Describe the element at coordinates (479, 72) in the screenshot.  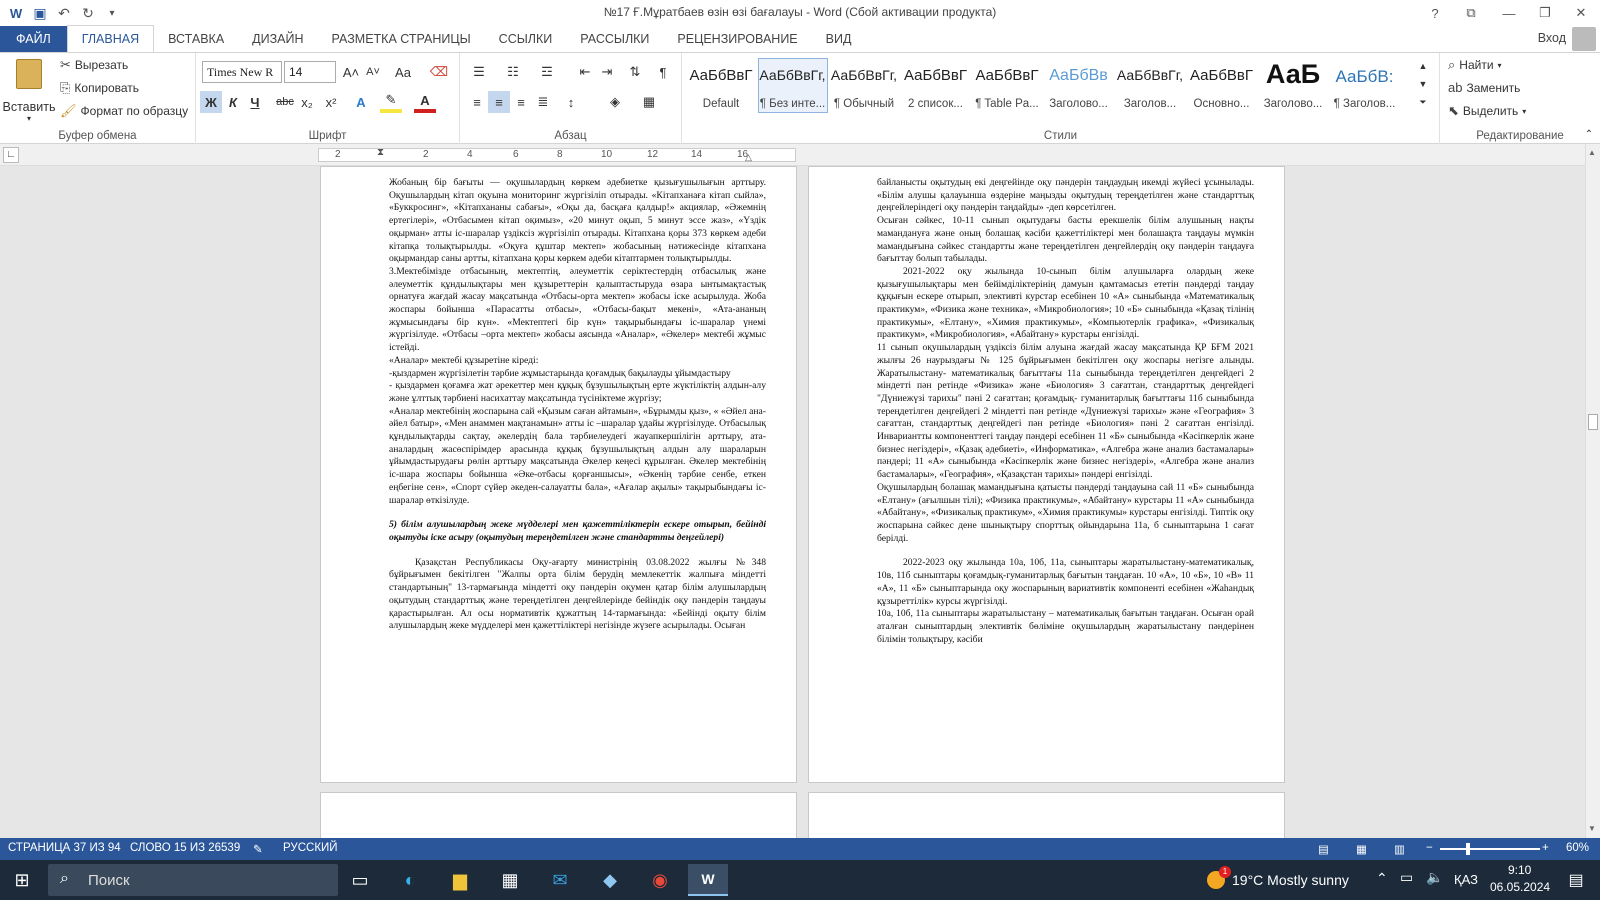
I see `bullets-icon: ☰` at that location.